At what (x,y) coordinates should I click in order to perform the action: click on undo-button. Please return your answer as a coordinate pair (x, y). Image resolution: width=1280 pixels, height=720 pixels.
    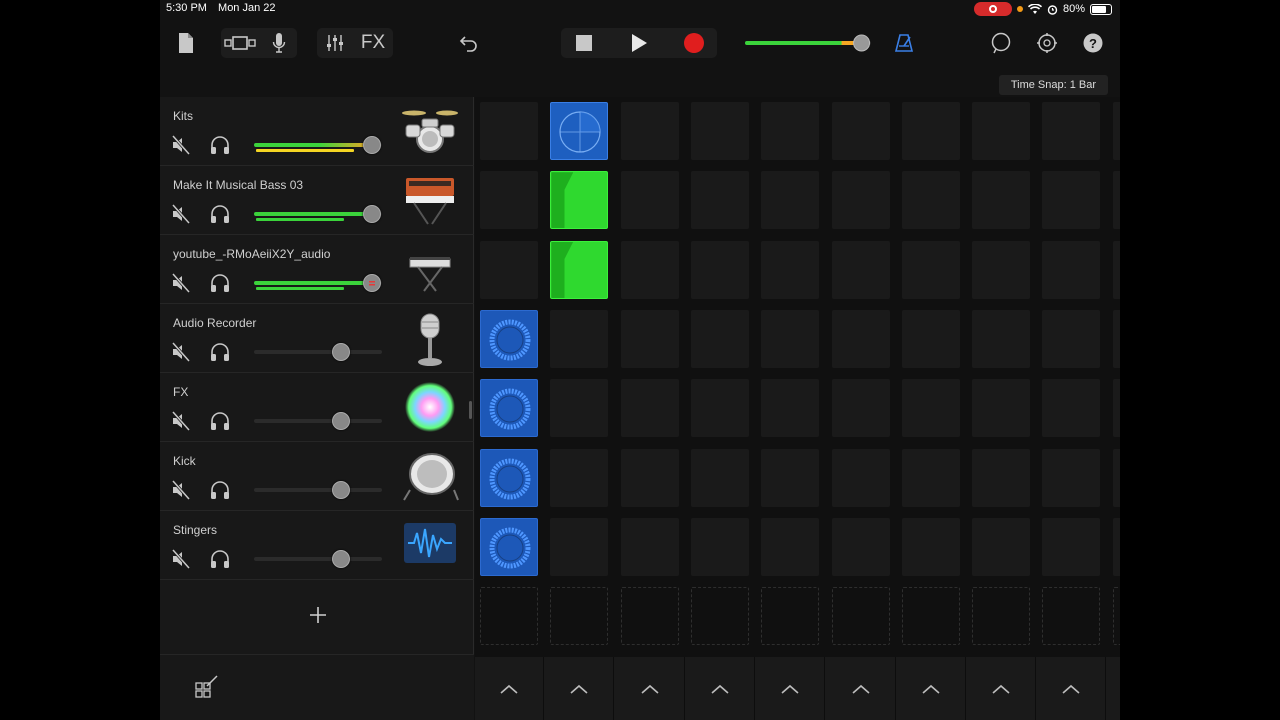
    Looking at the image, I should click on (469, 43).